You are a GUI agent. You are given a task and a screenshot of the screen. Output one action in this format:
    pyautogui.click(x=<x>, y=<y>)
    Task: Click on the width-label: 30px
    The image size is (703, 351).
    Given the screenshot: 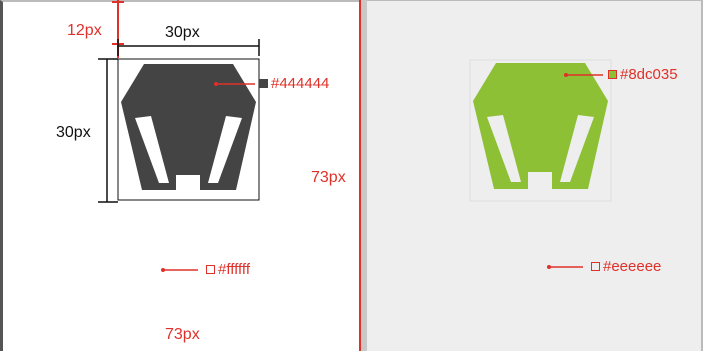 What is the action you would take?
    pyautogui.click(x=182, y=32)
    